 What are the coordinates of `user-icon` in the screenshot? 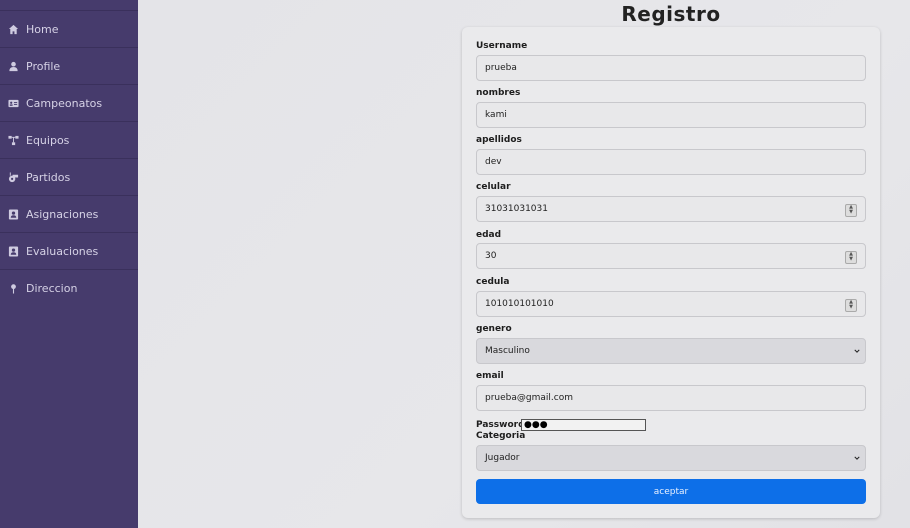 It's located at (13, 66).